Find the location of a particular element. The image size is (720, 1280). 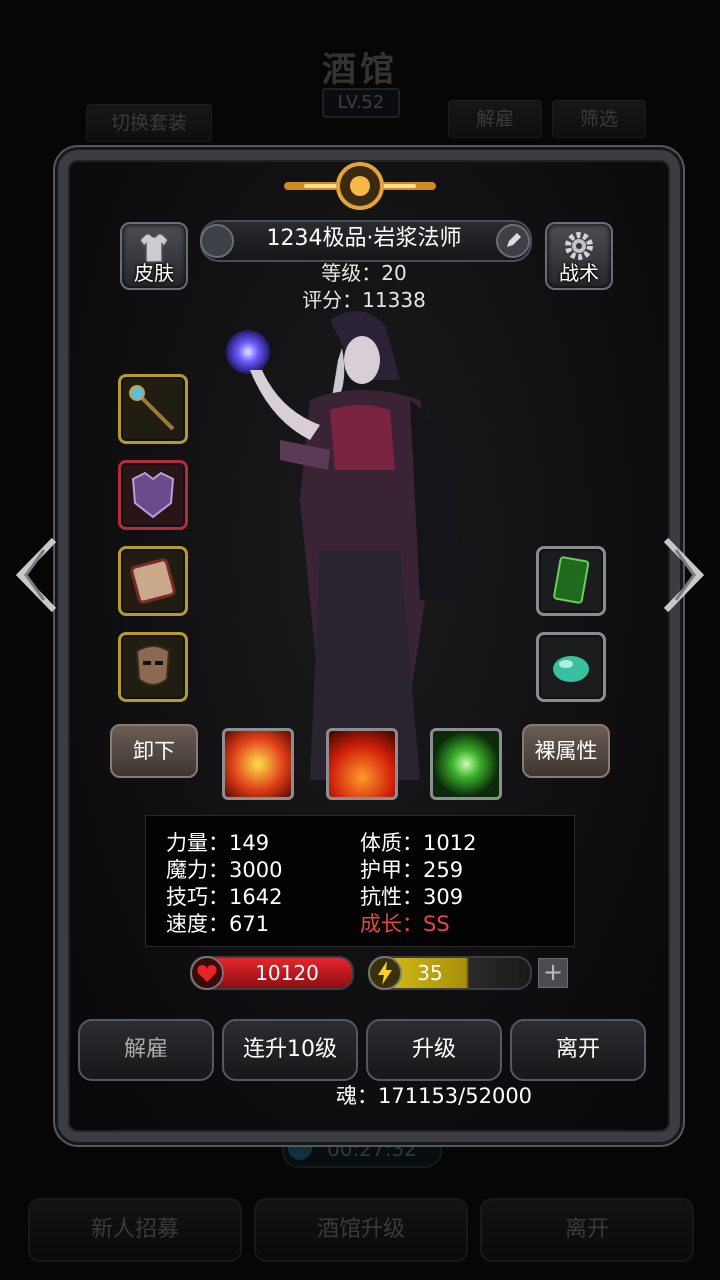

stat-growth: 成长：SS is located at coordinates (405, 924).